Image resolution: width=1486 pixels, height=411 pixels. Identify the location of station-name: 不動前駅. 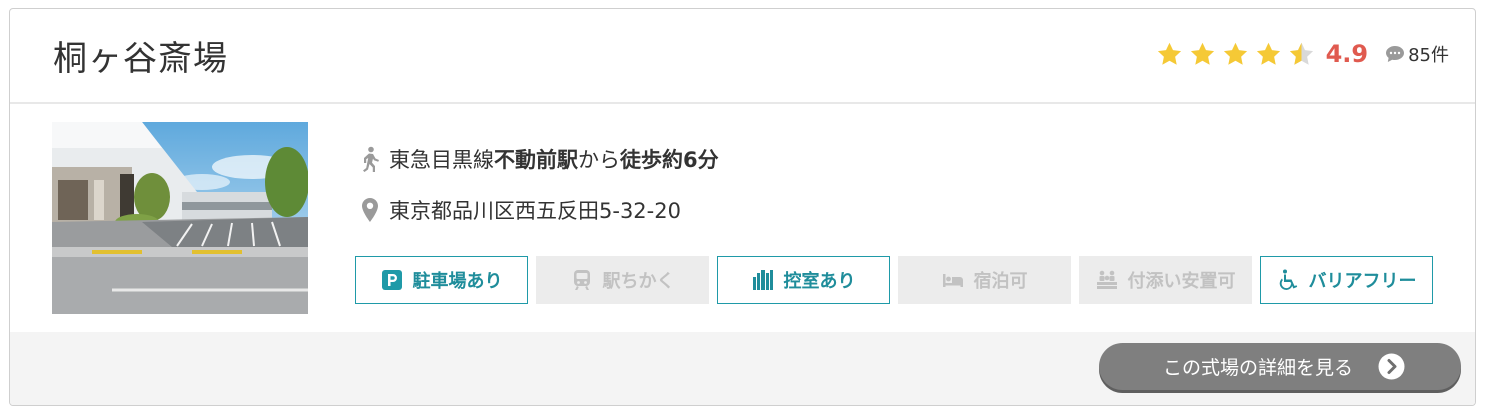
(536, 160).